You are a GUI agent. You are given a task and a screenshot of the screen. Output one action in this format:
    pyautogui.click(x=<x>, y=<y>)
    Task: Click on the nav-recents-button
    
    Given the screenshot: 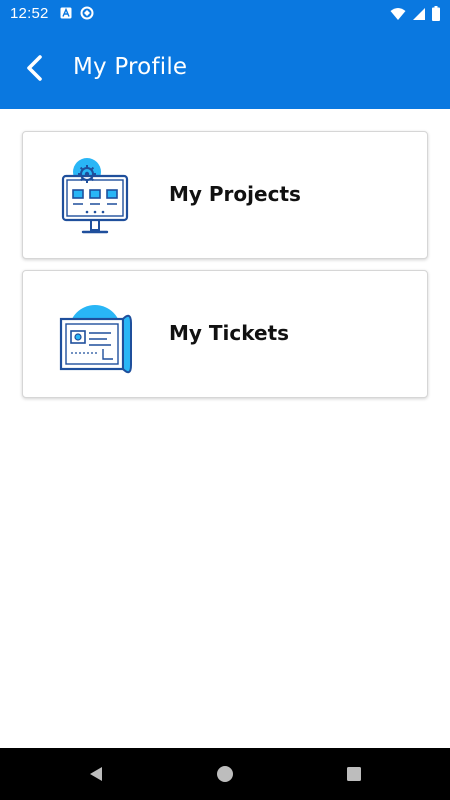 What is the action you would take?
    pyautogui.click(x=354, y=774)
    